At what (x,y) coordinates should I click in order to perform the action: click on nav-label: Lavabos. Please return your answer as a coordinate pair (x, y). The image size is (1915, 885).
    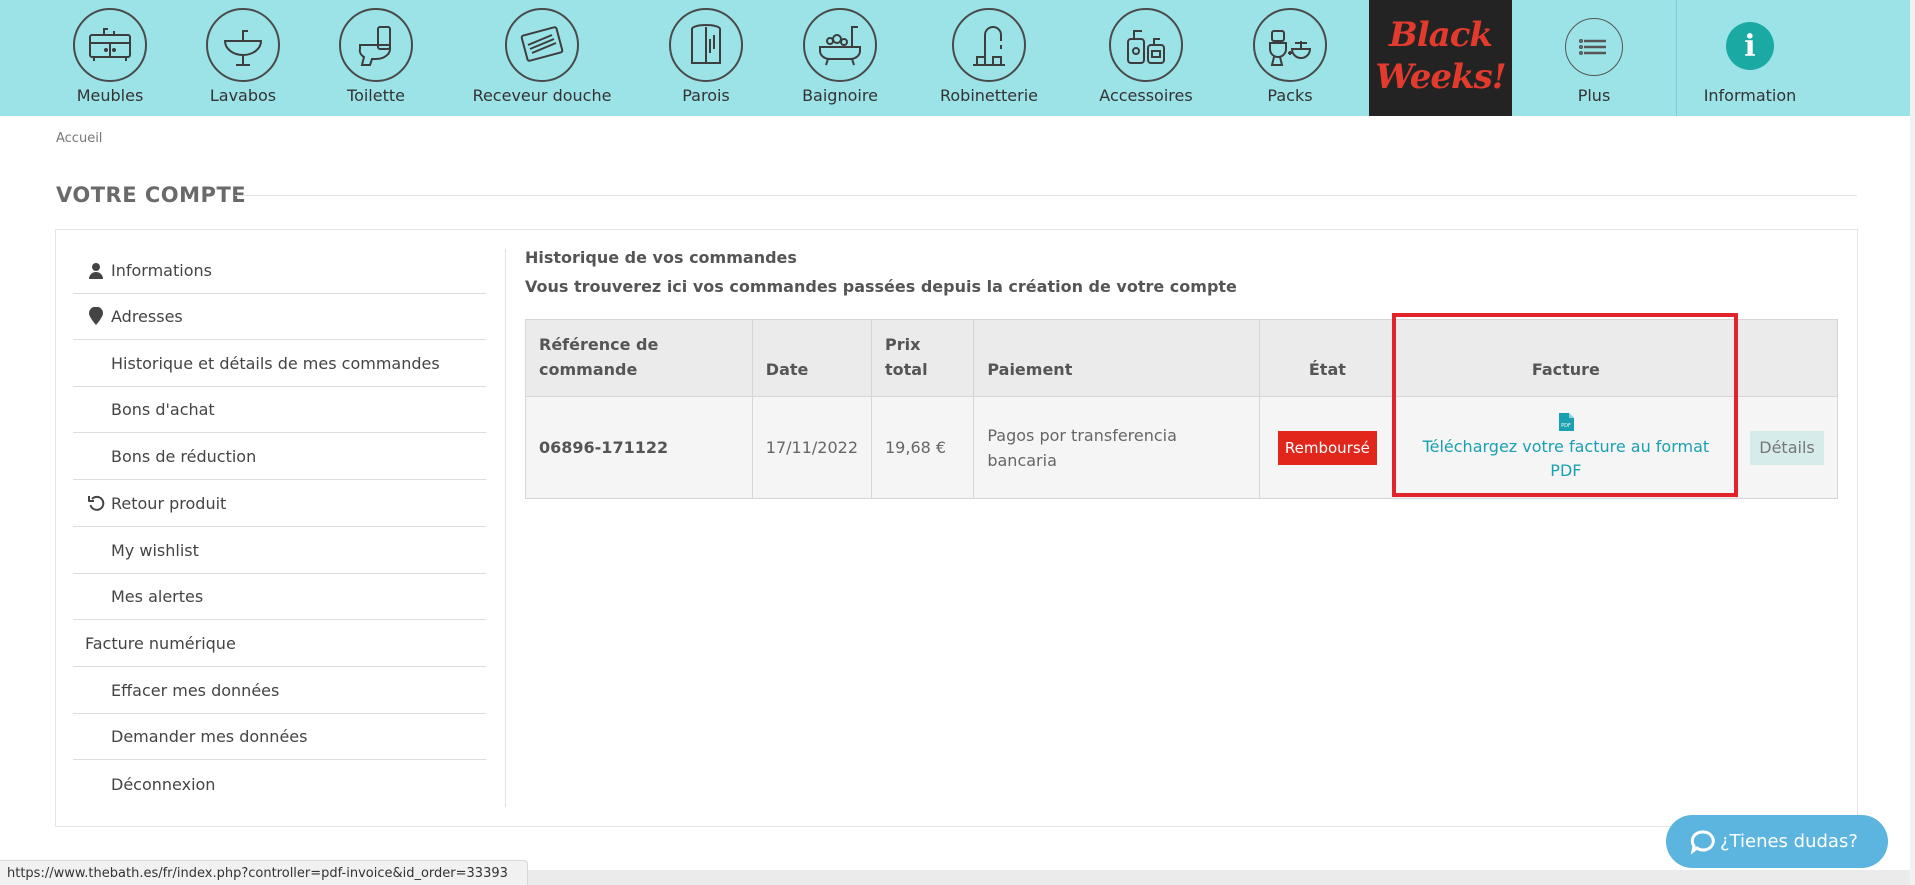
    Looking at the image, I should click on (243, 95).